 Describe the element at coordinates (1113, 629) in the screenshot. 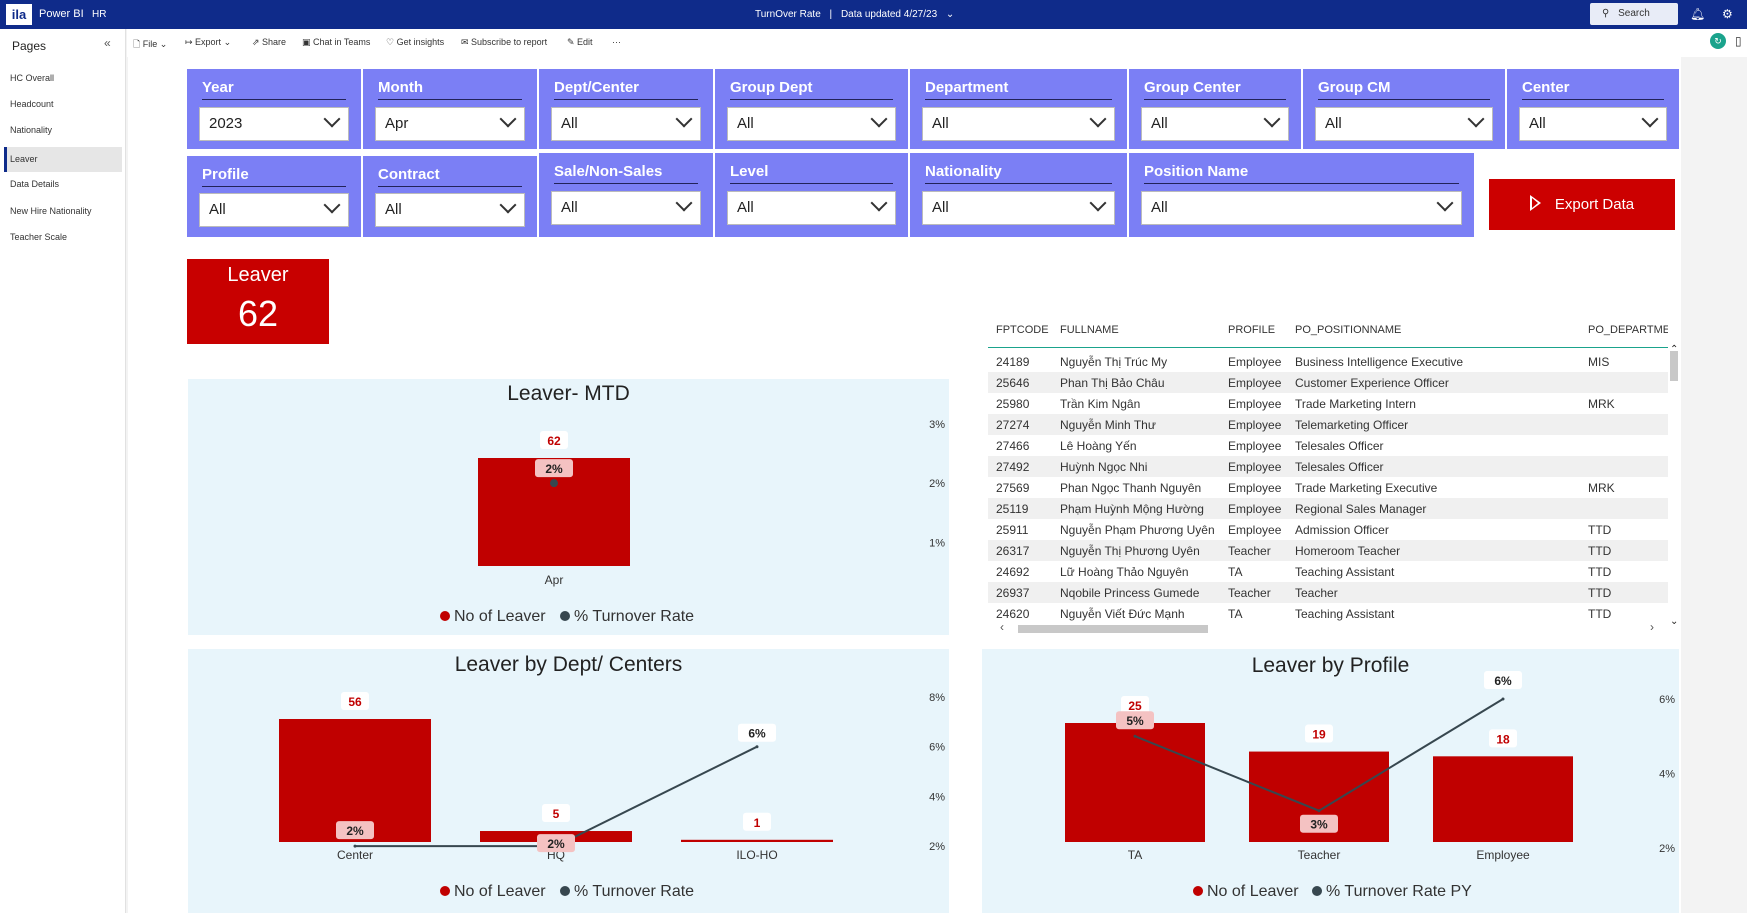

I see `horizontal-scroll-thumb` at that location.